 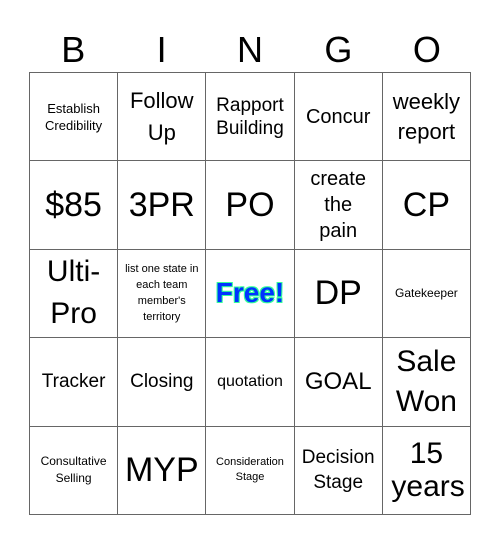 I want to click on bingo-cell: Follow Up, so click(x=162, y=117).